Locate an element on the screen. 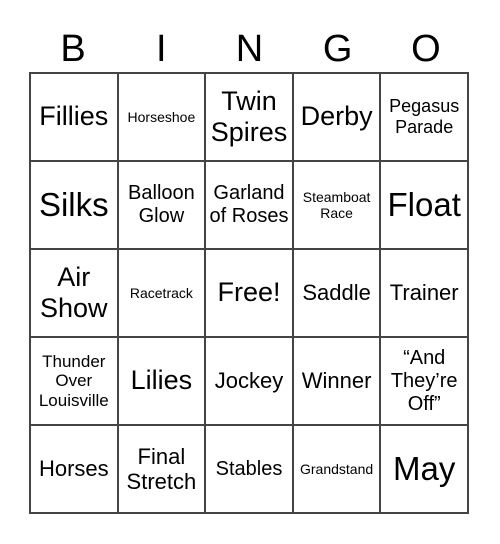 The height and width of the screenshot is (544, 500). bingo-cell: “And They’re Off” is located at coordinates (424, 381).